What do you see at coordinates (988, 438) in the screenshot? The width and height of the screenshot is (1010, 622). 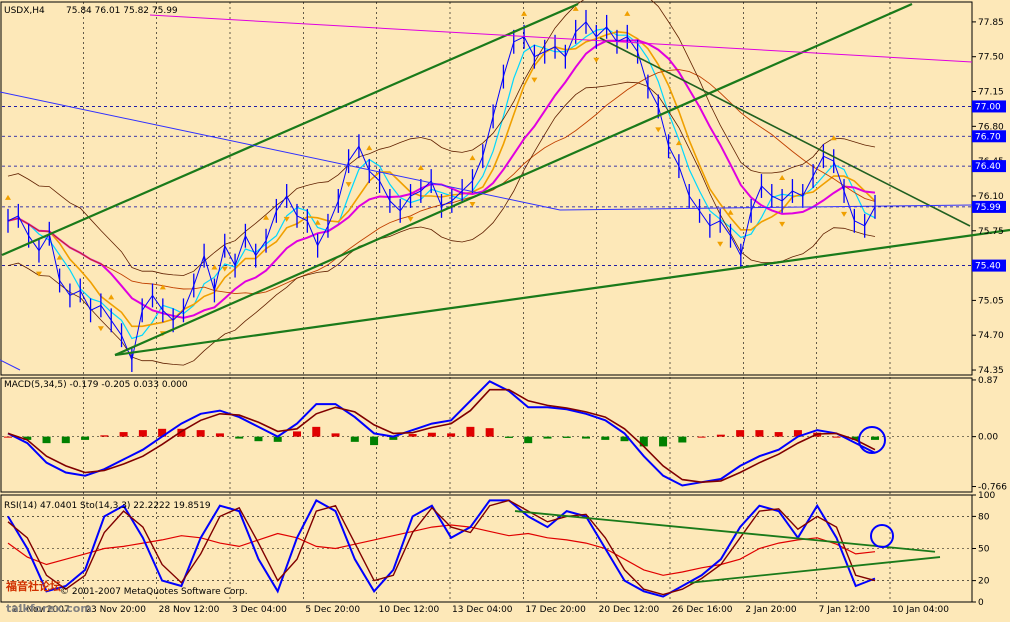 I see `macd-tick-label: 0.00` at bounding box center [988, 438].